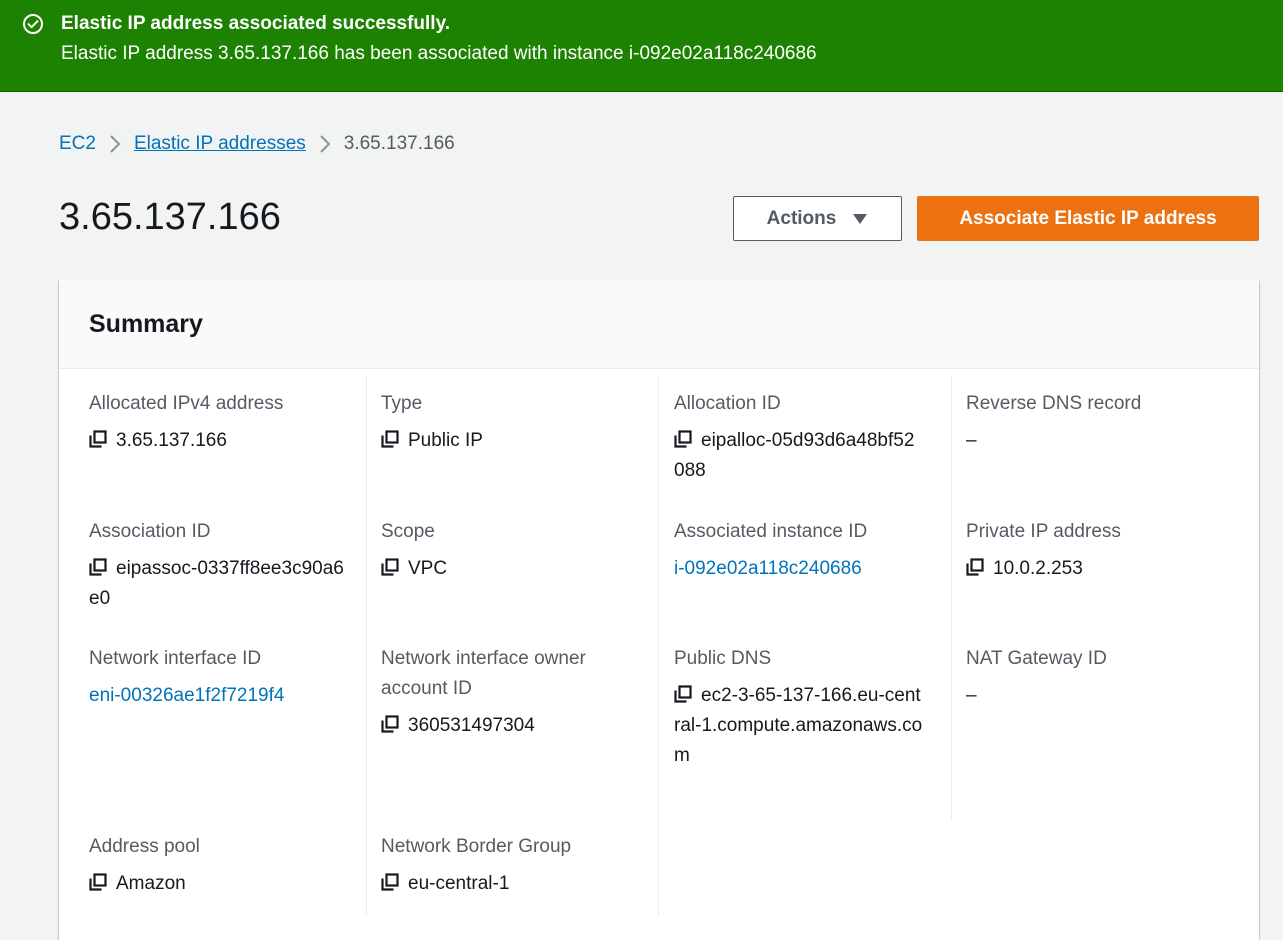 Image resolution: width=1283 pixels, height=940 pixels. What do you see at coordinates (220, 422) in the screenshot?
I see `field-allocated-ipv4-address: Allocated IPv4 address 3.65.137.166` at bounding box center [220, 422].